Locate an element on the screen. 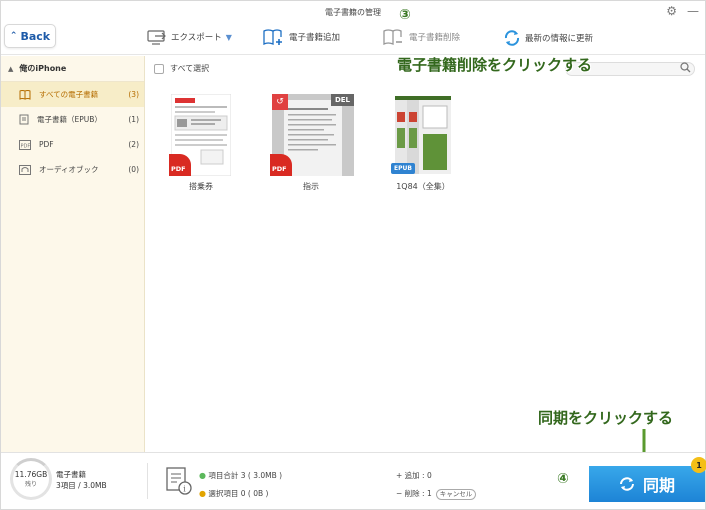 The width and height of the screenshot is (706, 510). refresh-icon is located at coordinates (512, 38).